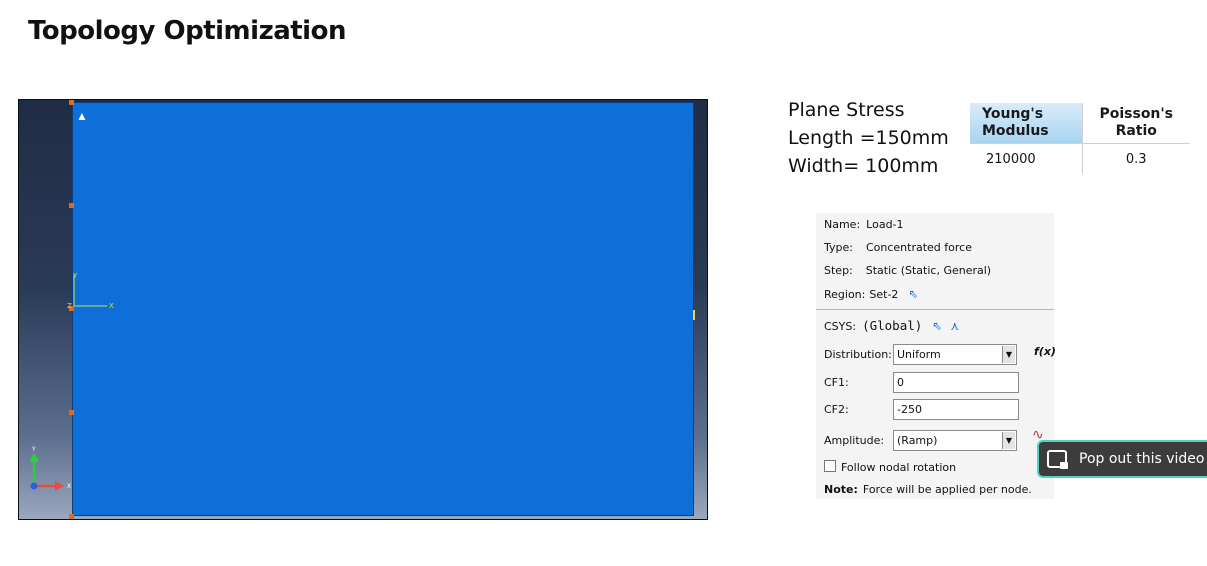 Image resolution: width=1207 pixels, height=566 pixels. Describe the element at coordinates (955, 354) in the screenshot. I see `distribution-select: Uniform ▼` at that location.